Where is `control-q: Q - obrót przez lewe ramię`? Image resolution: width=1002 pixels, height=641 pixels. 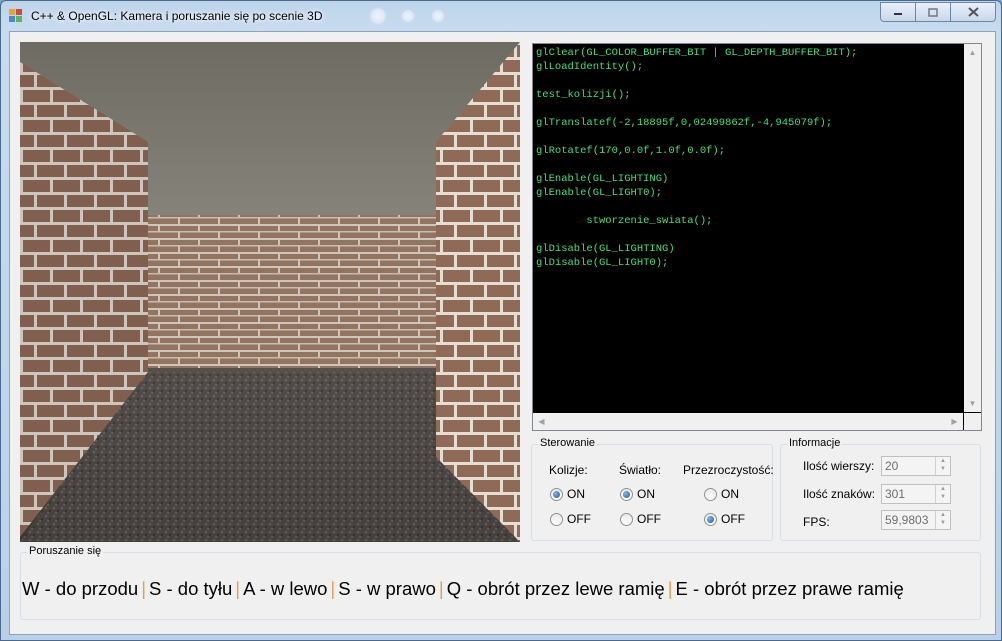
control-q: Q - obrót przez lewe ramię is located at coordinates (555, 588).